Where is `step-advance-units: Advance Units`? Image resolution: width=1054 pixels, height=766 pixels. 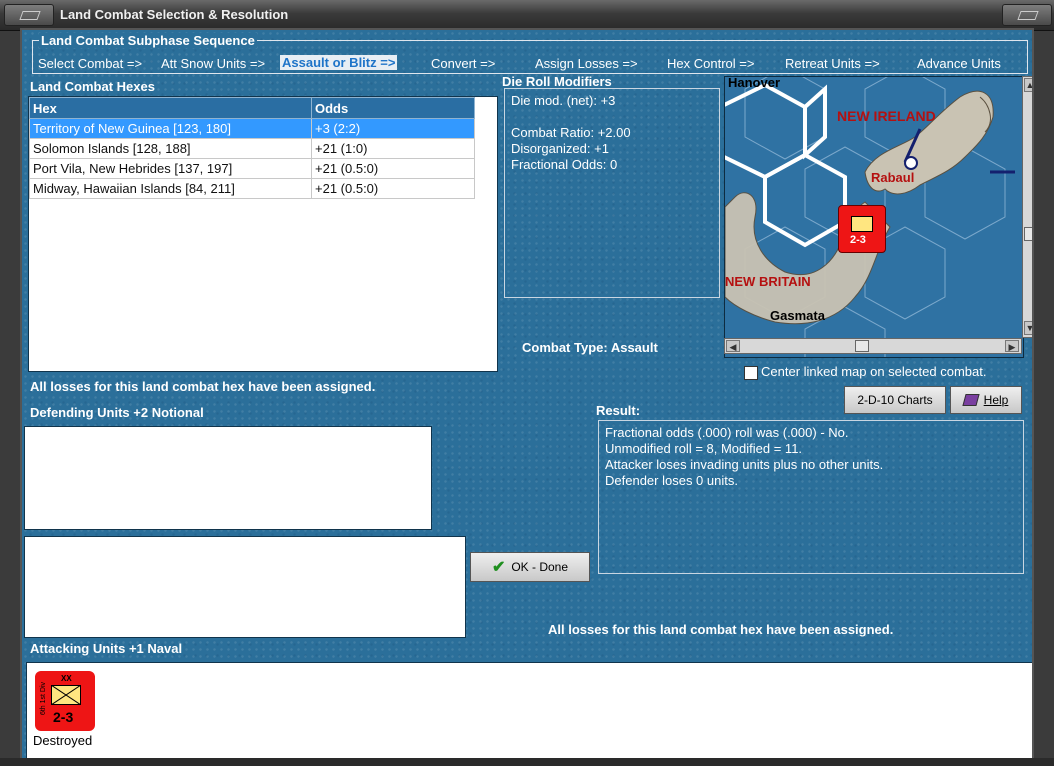
step-advance-units: Advance Units is located at coordinates (959, 63).